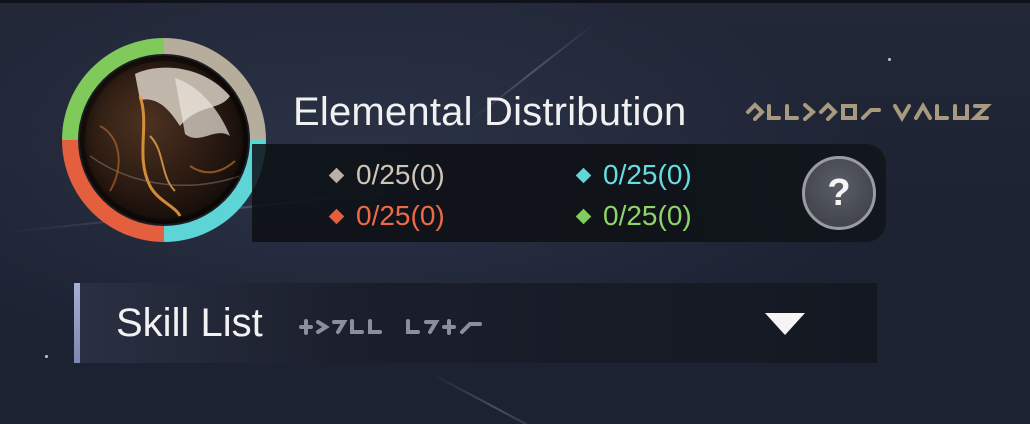 Image resolution: width=1030 pixels, height=424 pixels. I want to click on stat-neutral-value: 0/25(0), so click(400, 174).